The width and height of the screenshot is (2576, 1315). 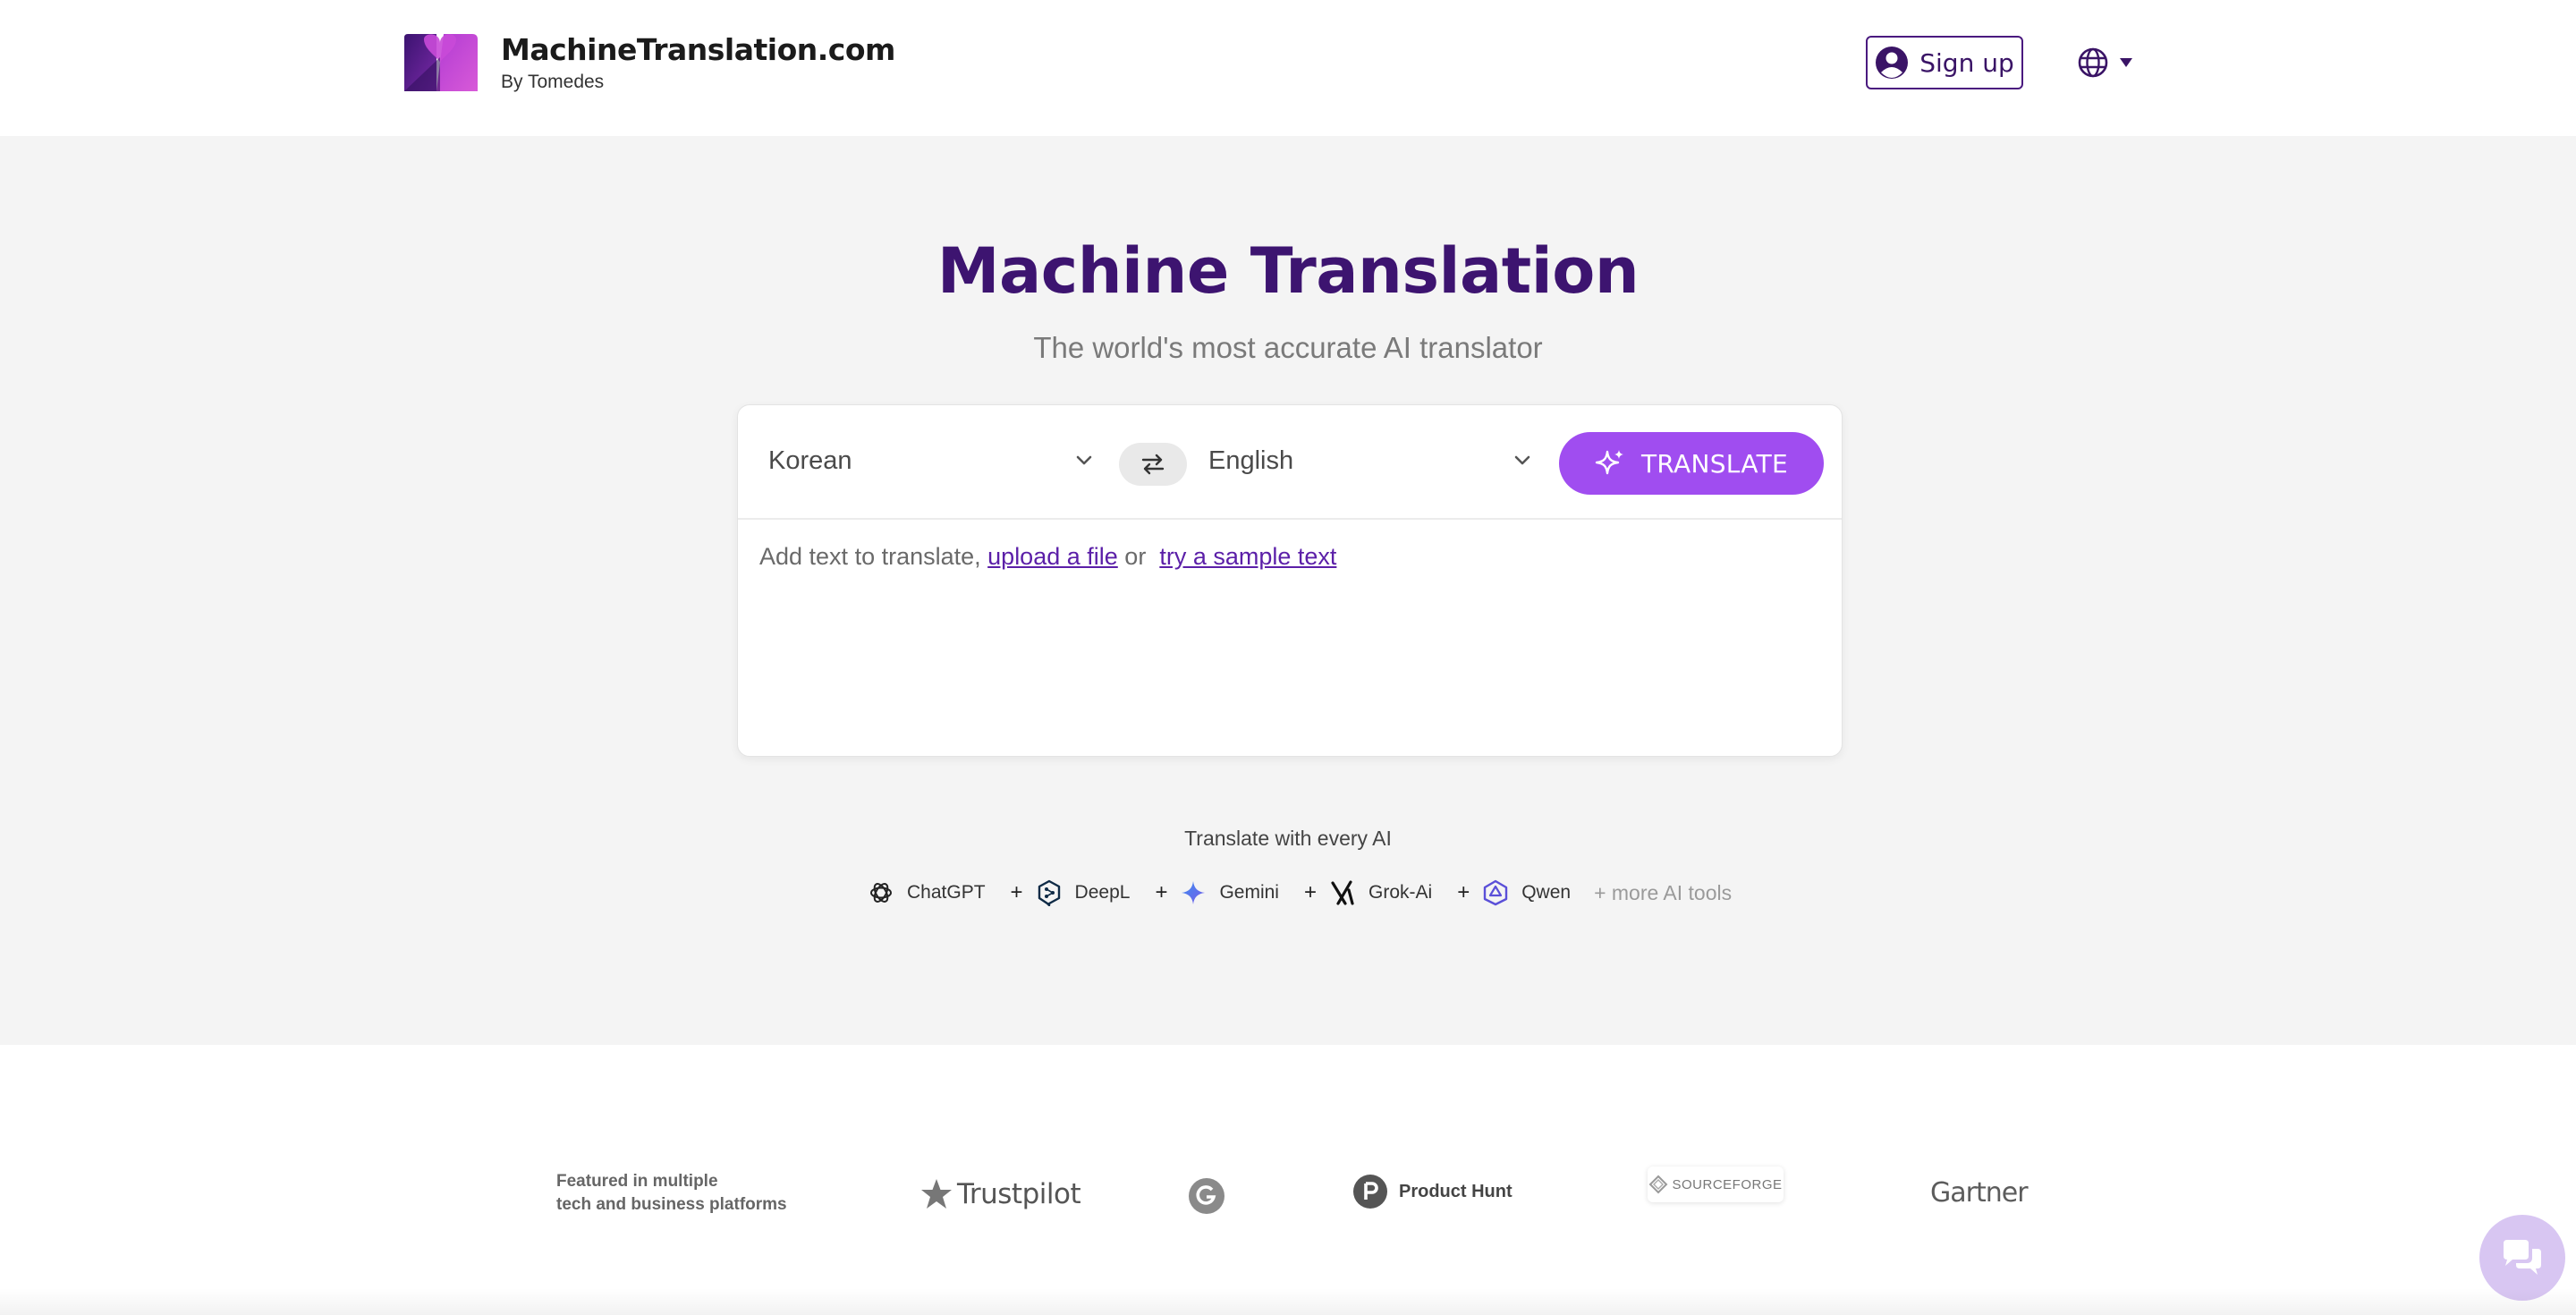 What do you see at coordinates (1135, 556) in the screenshot?
I see `or-text: or` at bounding box center [1135, 556].